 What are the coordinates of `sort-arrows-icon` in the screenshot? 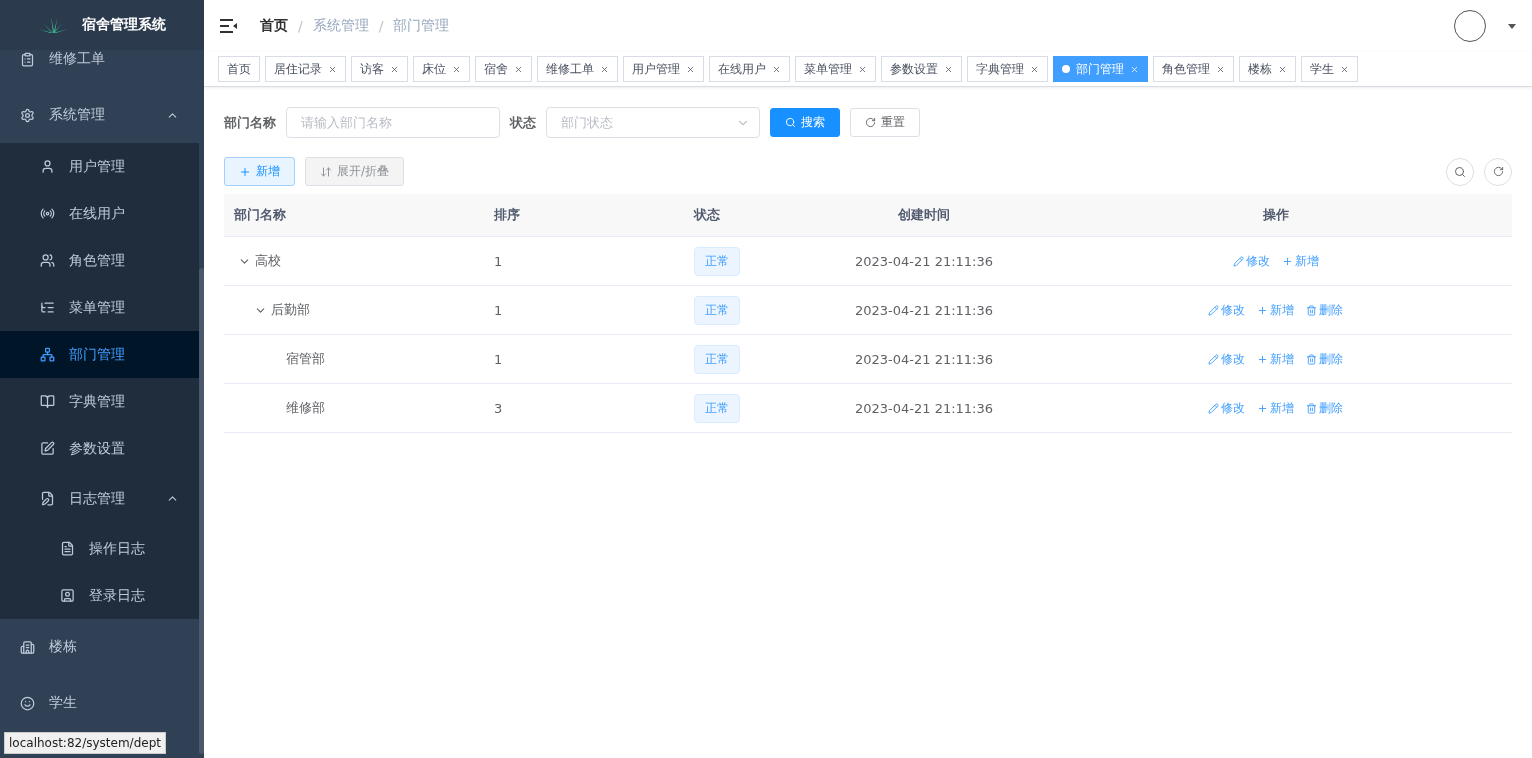 It's located at (326, 171).